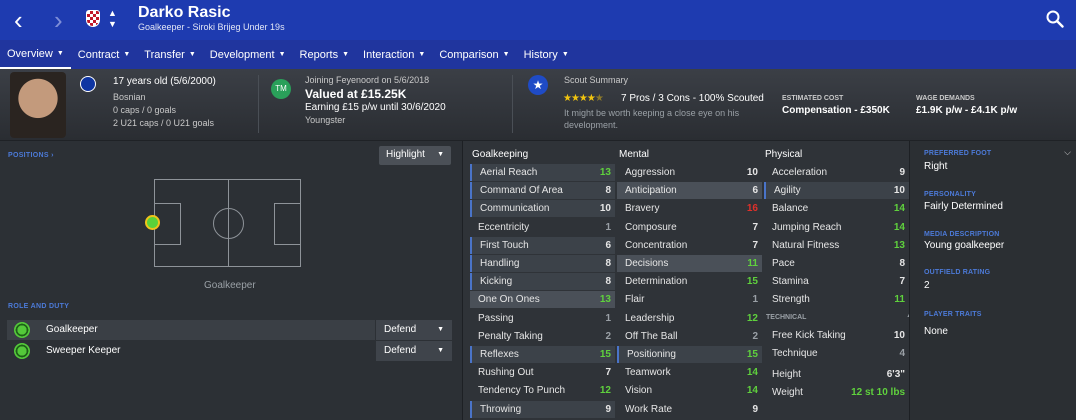 Image resolution: width=1076 pixels, height=420 pixels. Describe the element at coordinates (152, 222) in the screenshot. I see `goalkeeper-position-marker` at that location.